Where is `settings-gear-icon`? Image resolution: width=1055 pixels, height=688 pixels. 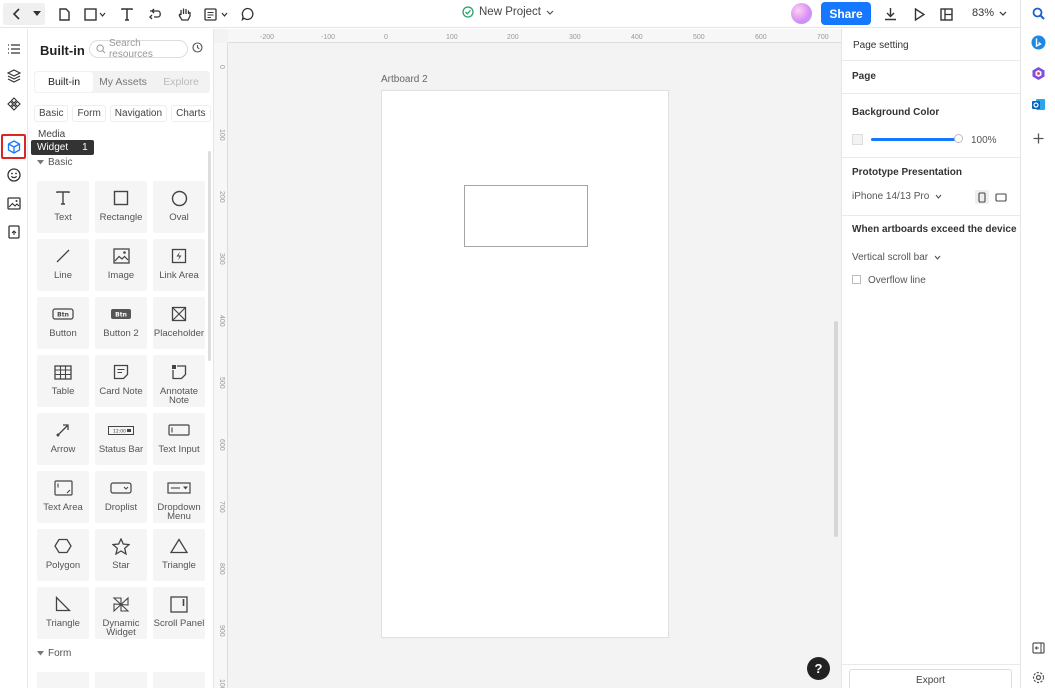 settings-gear-icon is located at coordinates (1038, 677).